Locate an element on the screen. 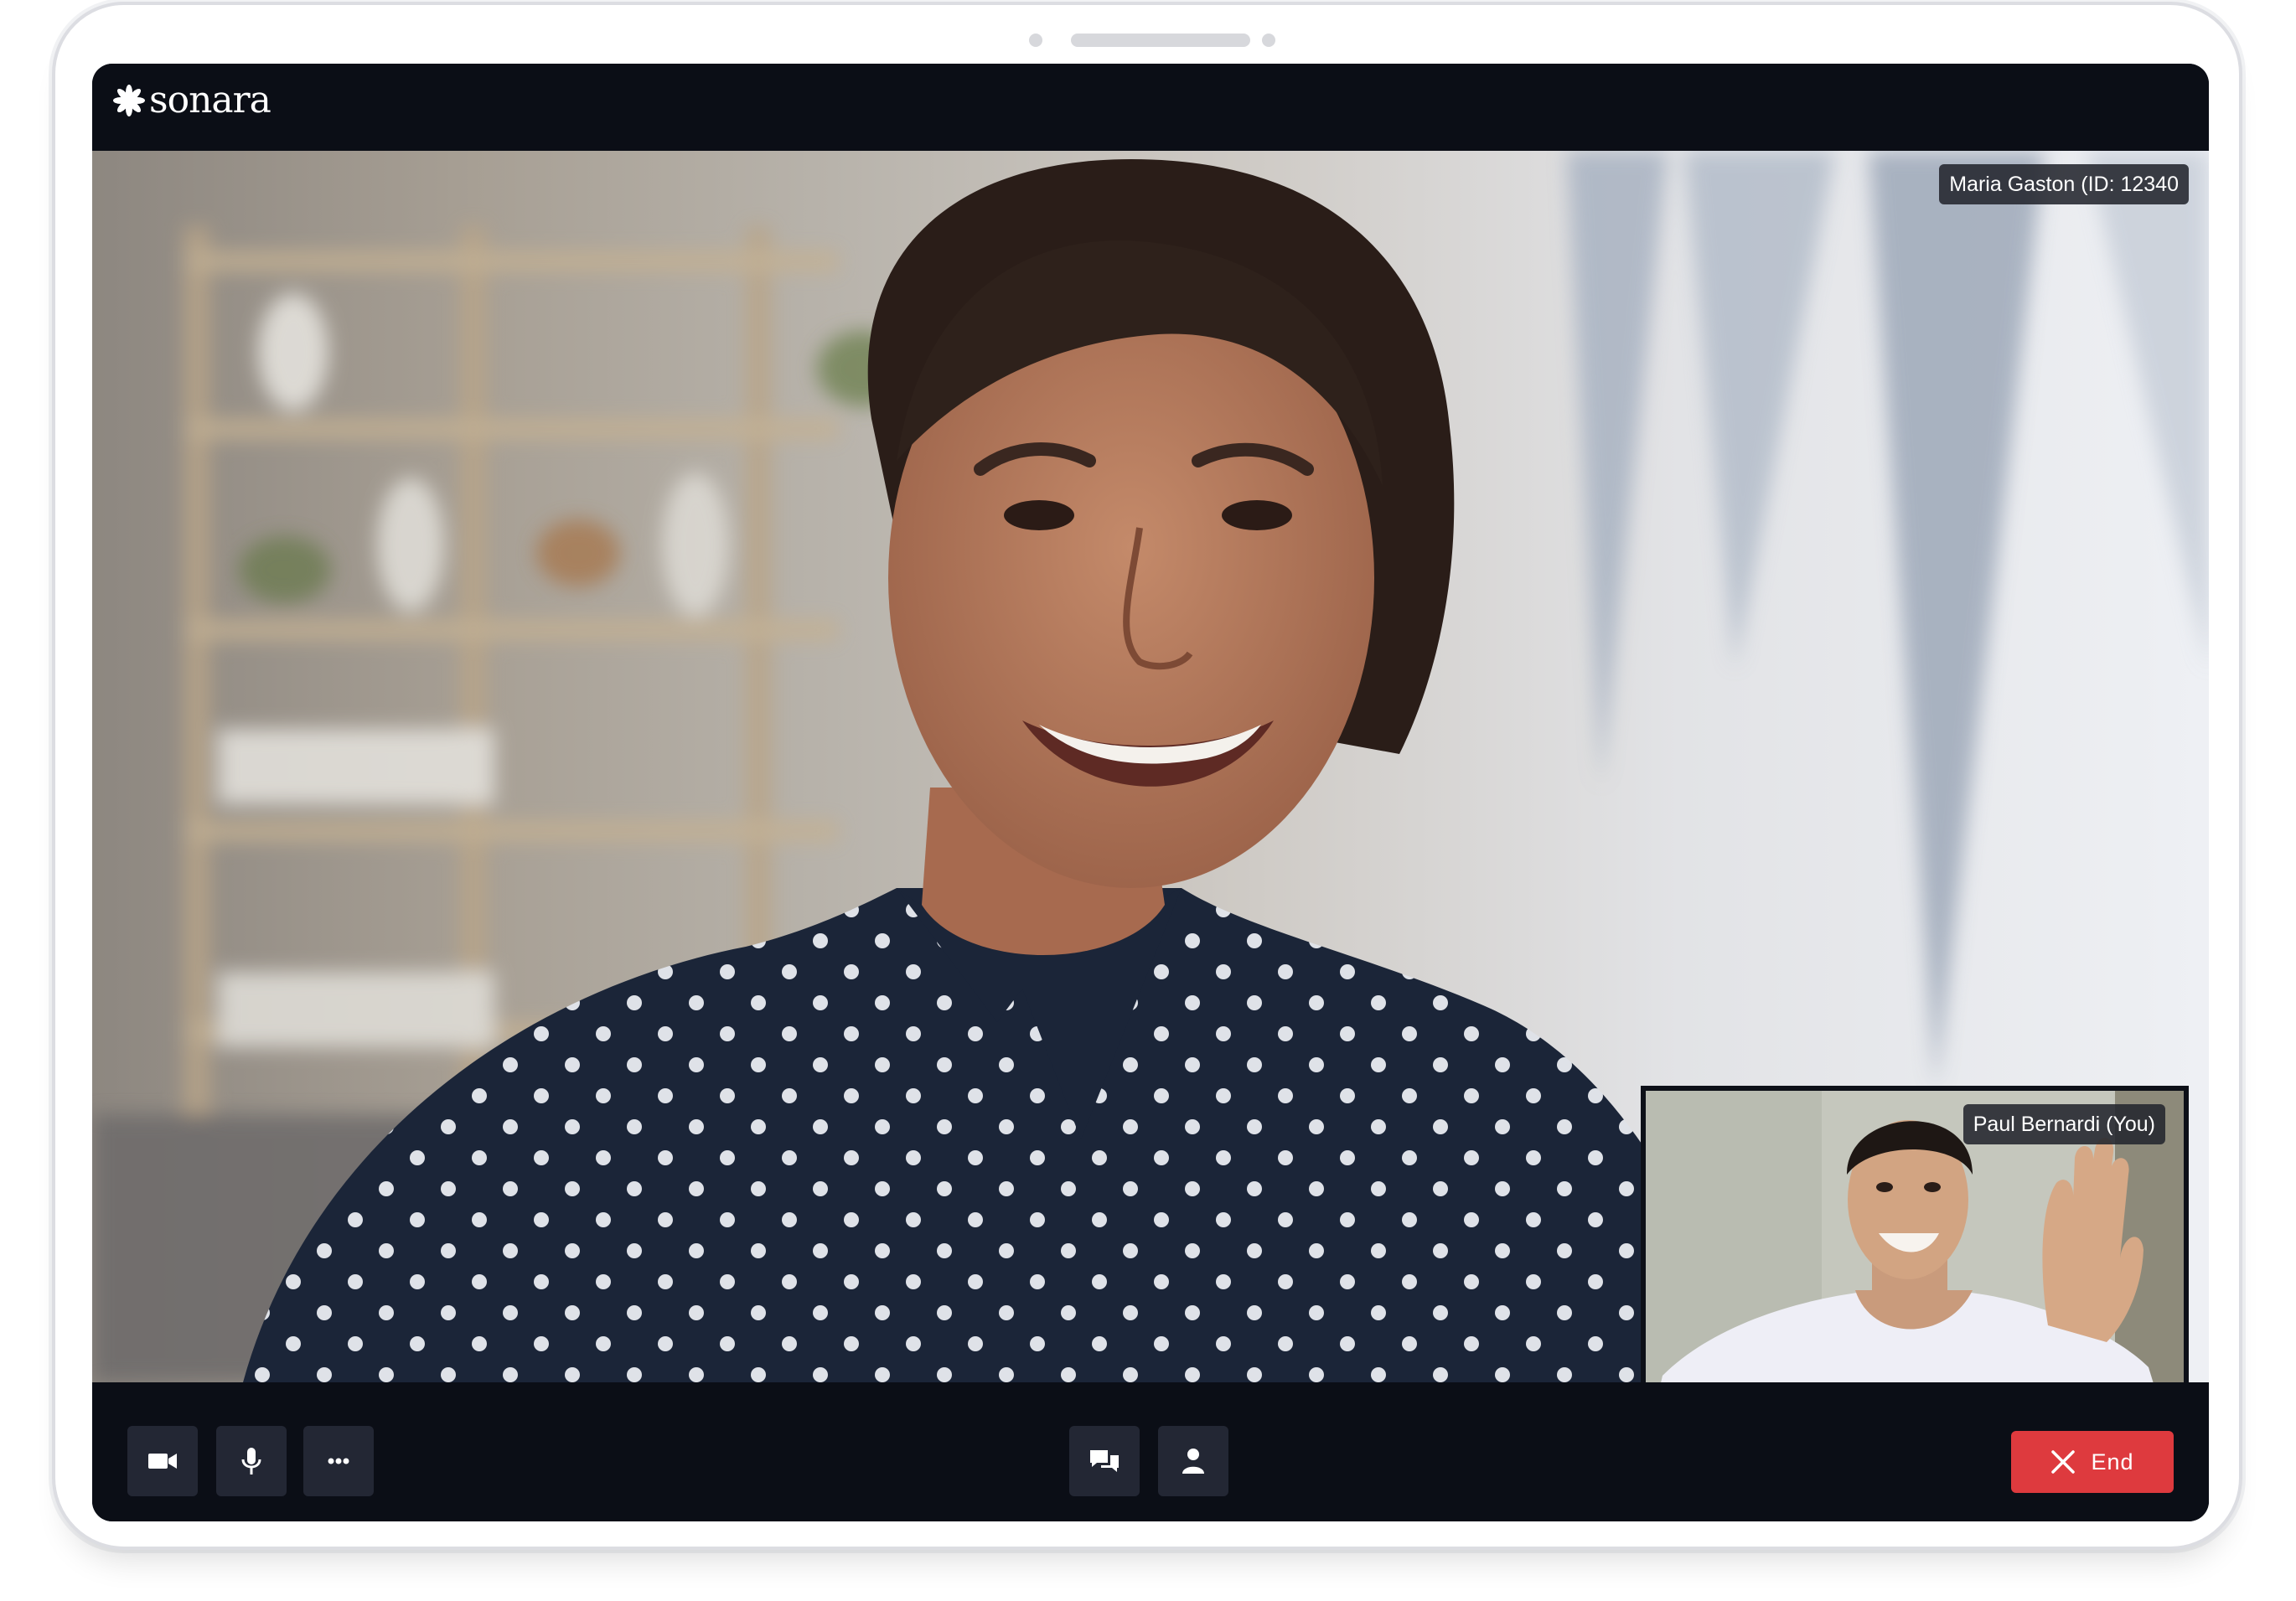 This screenshot has width=2296, height=1601. participants-button is located at coordinates (1193, 1461).